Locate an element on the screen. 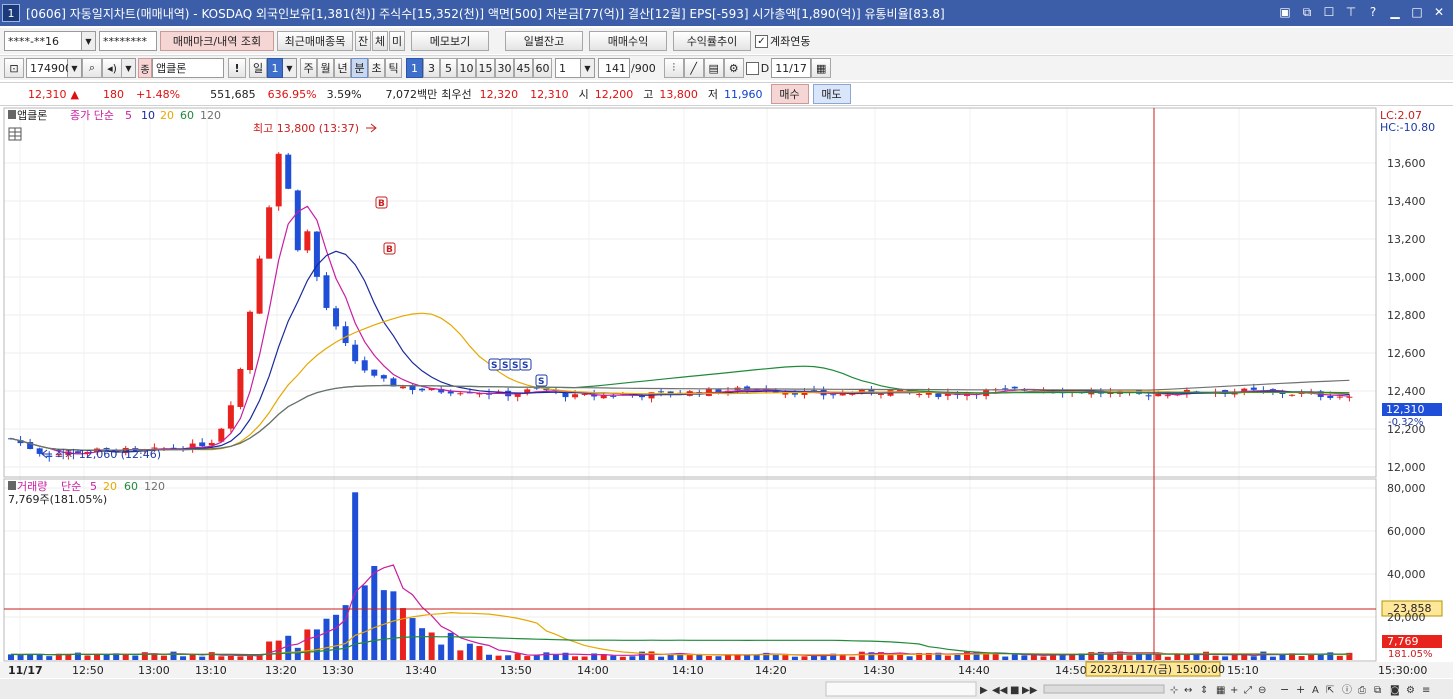  minute-45-button: 45 is located at coordinates (523, 68).